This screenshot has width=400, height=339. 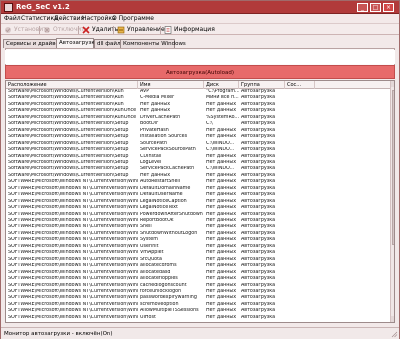 What do you see at coordinates (375, 7) in the screenshot?
I see `maximize-button: □` at bounding box center [375, 7].